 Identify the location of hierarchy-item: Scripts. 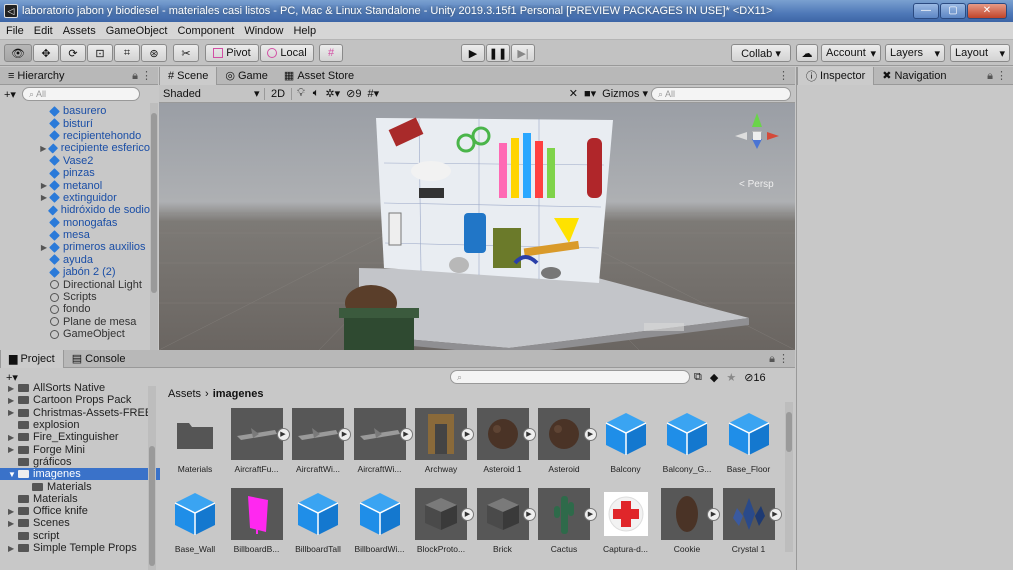
(75, 297).